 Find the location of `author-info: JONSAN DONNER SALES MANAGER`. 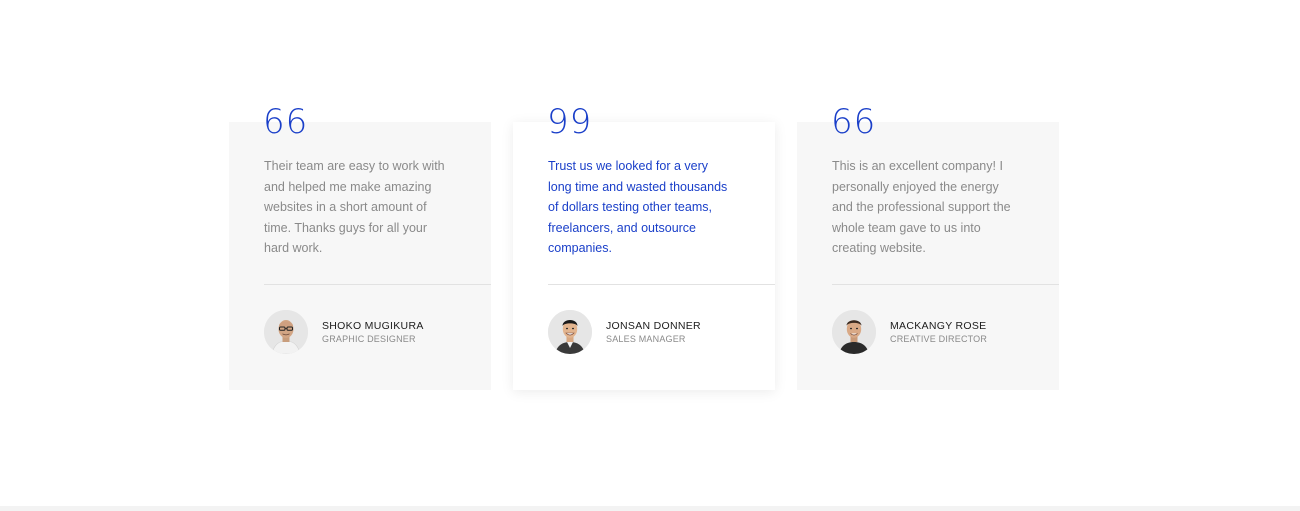

author-info: JONSAN DONNER SALES MANAGER is located at coordinates (653, 332).